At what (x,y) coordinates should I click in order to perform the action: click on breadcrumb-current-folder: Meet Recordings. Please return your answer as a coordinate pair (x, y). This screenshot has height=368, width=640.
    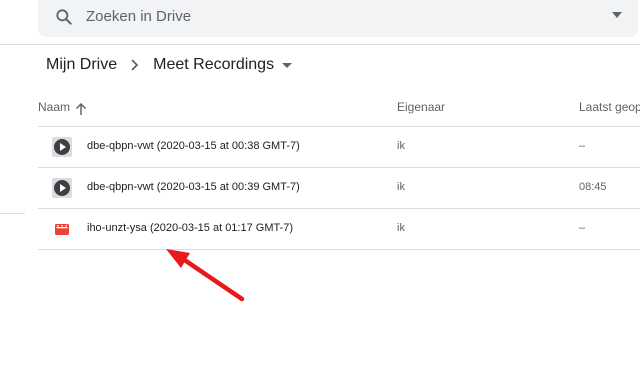
    Looking at the image, I should click on (213, 65).